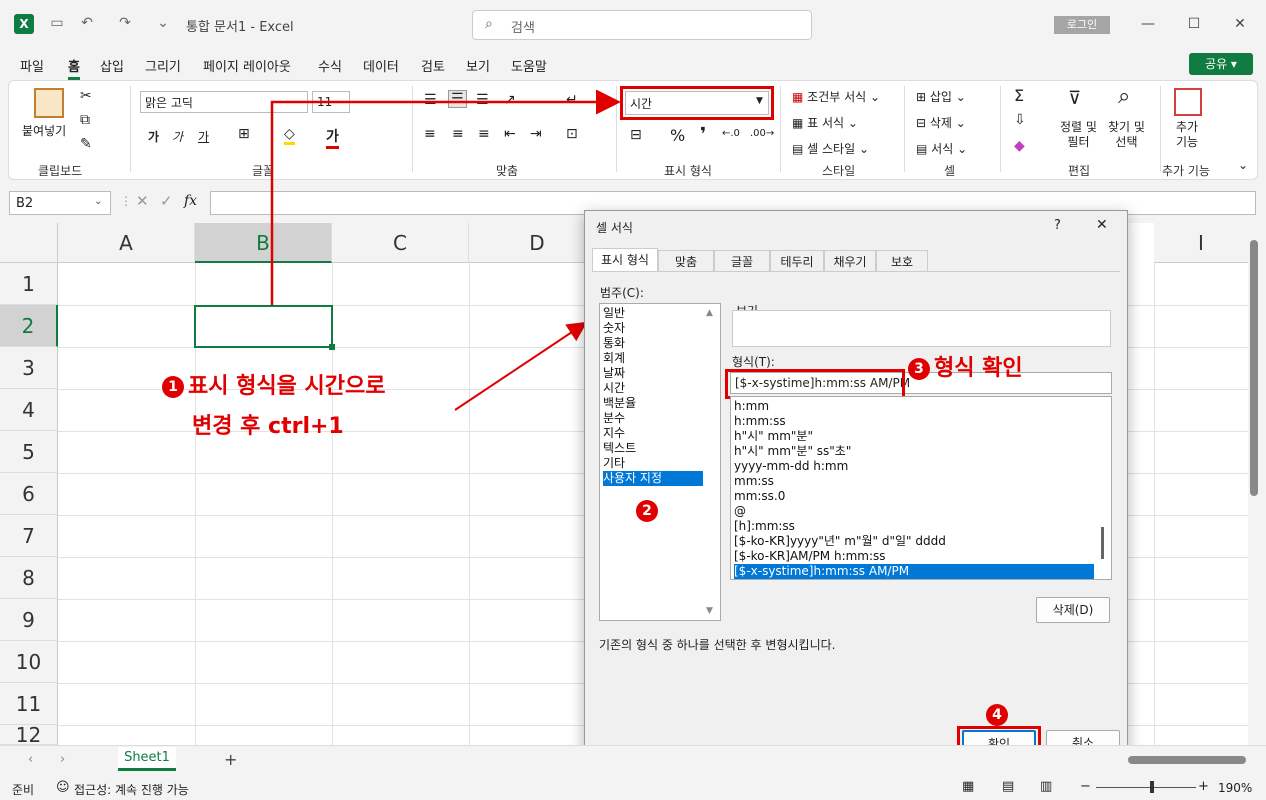 The image size is (1266, 800). I want to click on category-item: 지수, so click(614, 433).